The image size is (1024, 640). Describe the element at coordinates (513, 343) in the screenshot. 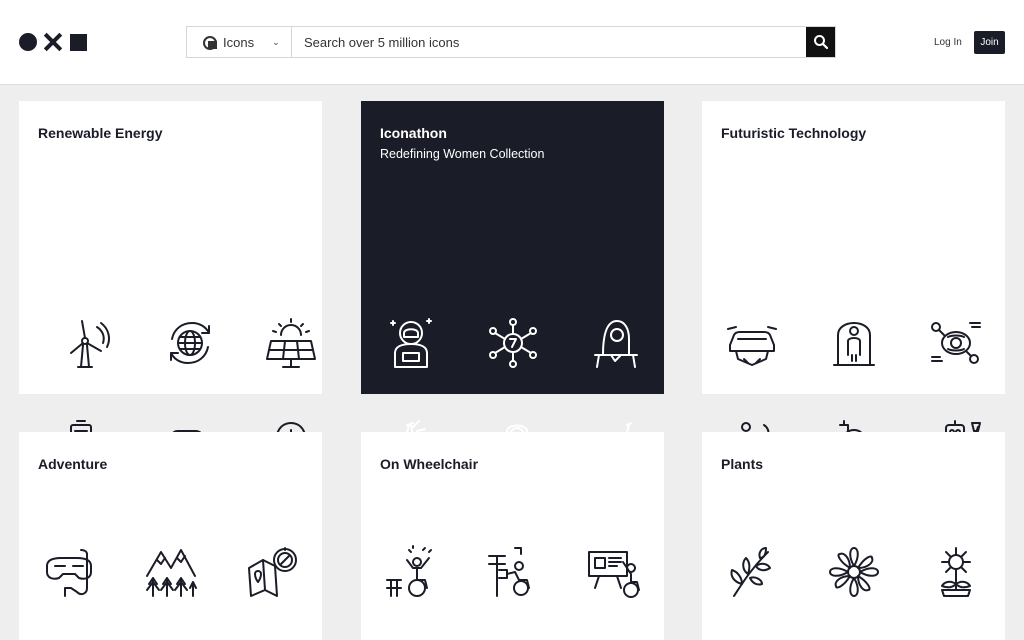

I see `network-woman-icon` at that location.